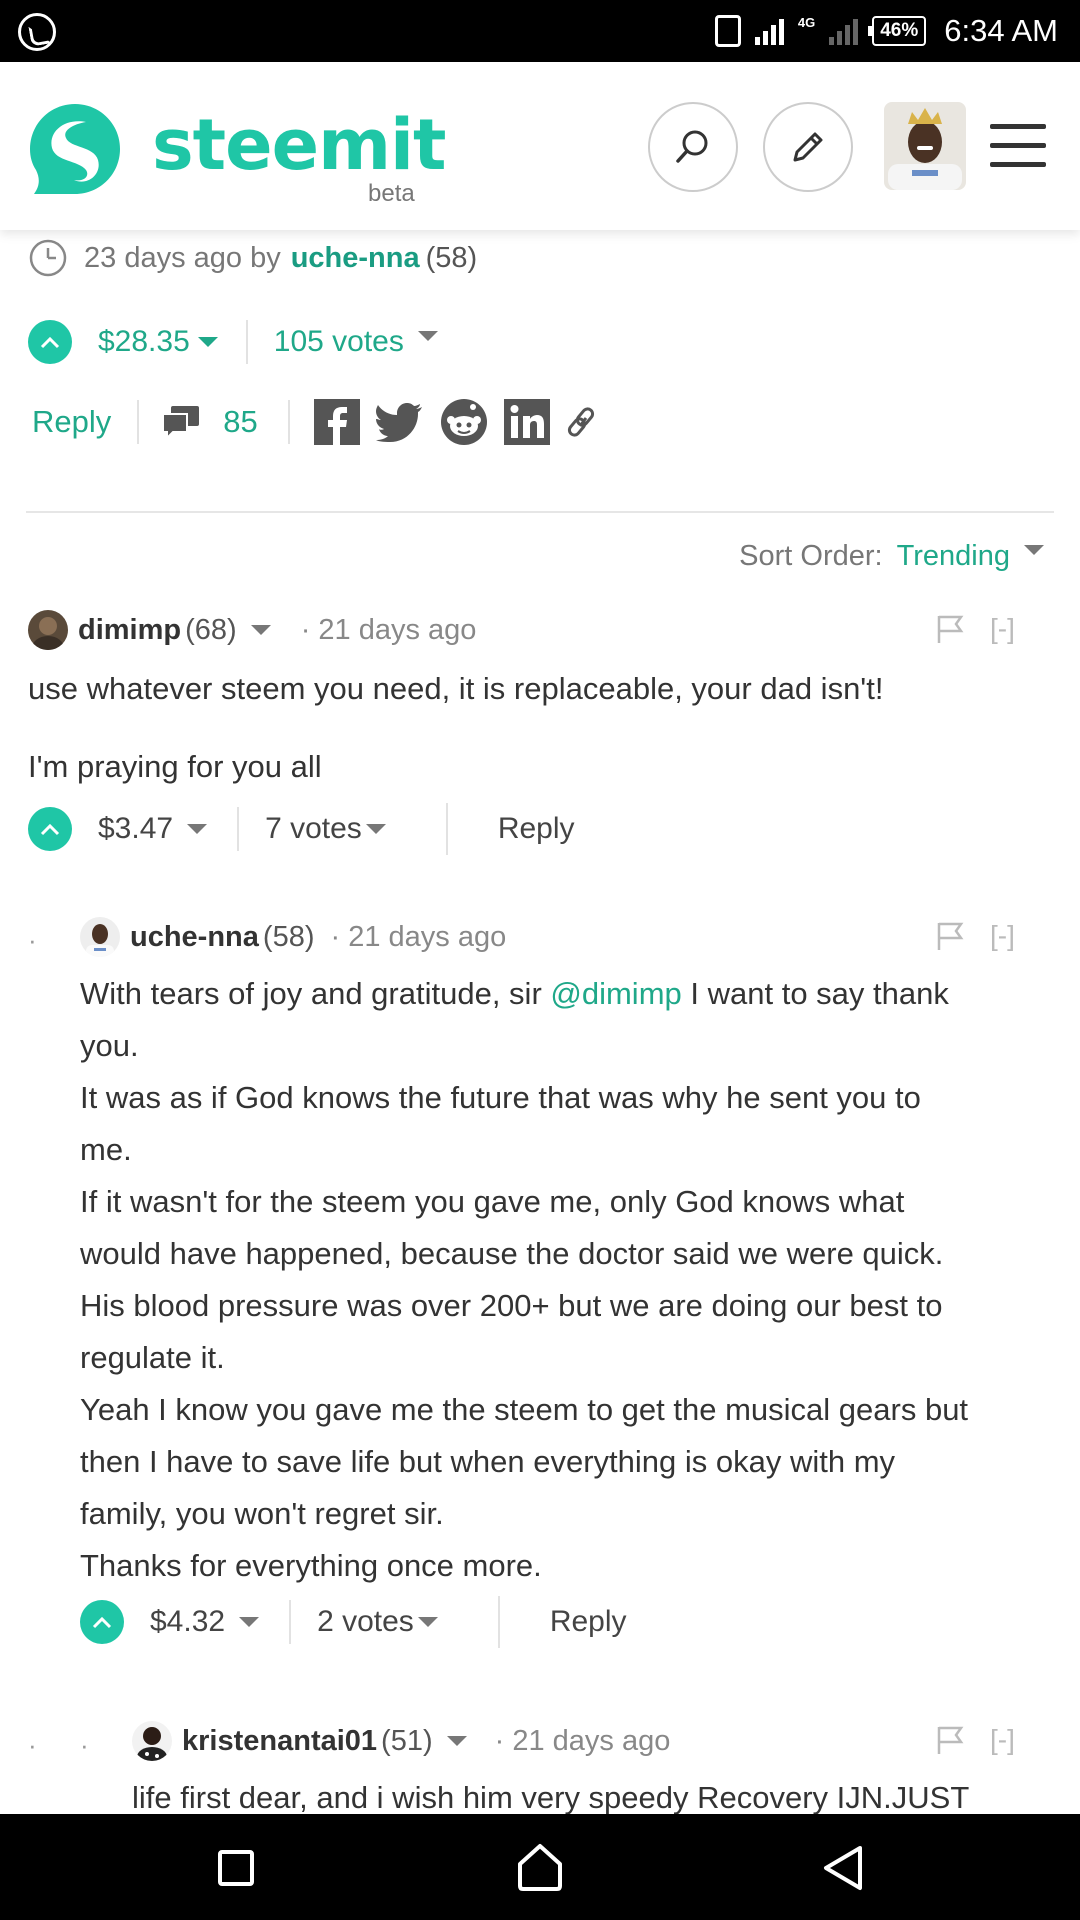 This screenshot has width=1080, height=1920. I want to click on comment-votes: 7 votes, so click(313, 829).